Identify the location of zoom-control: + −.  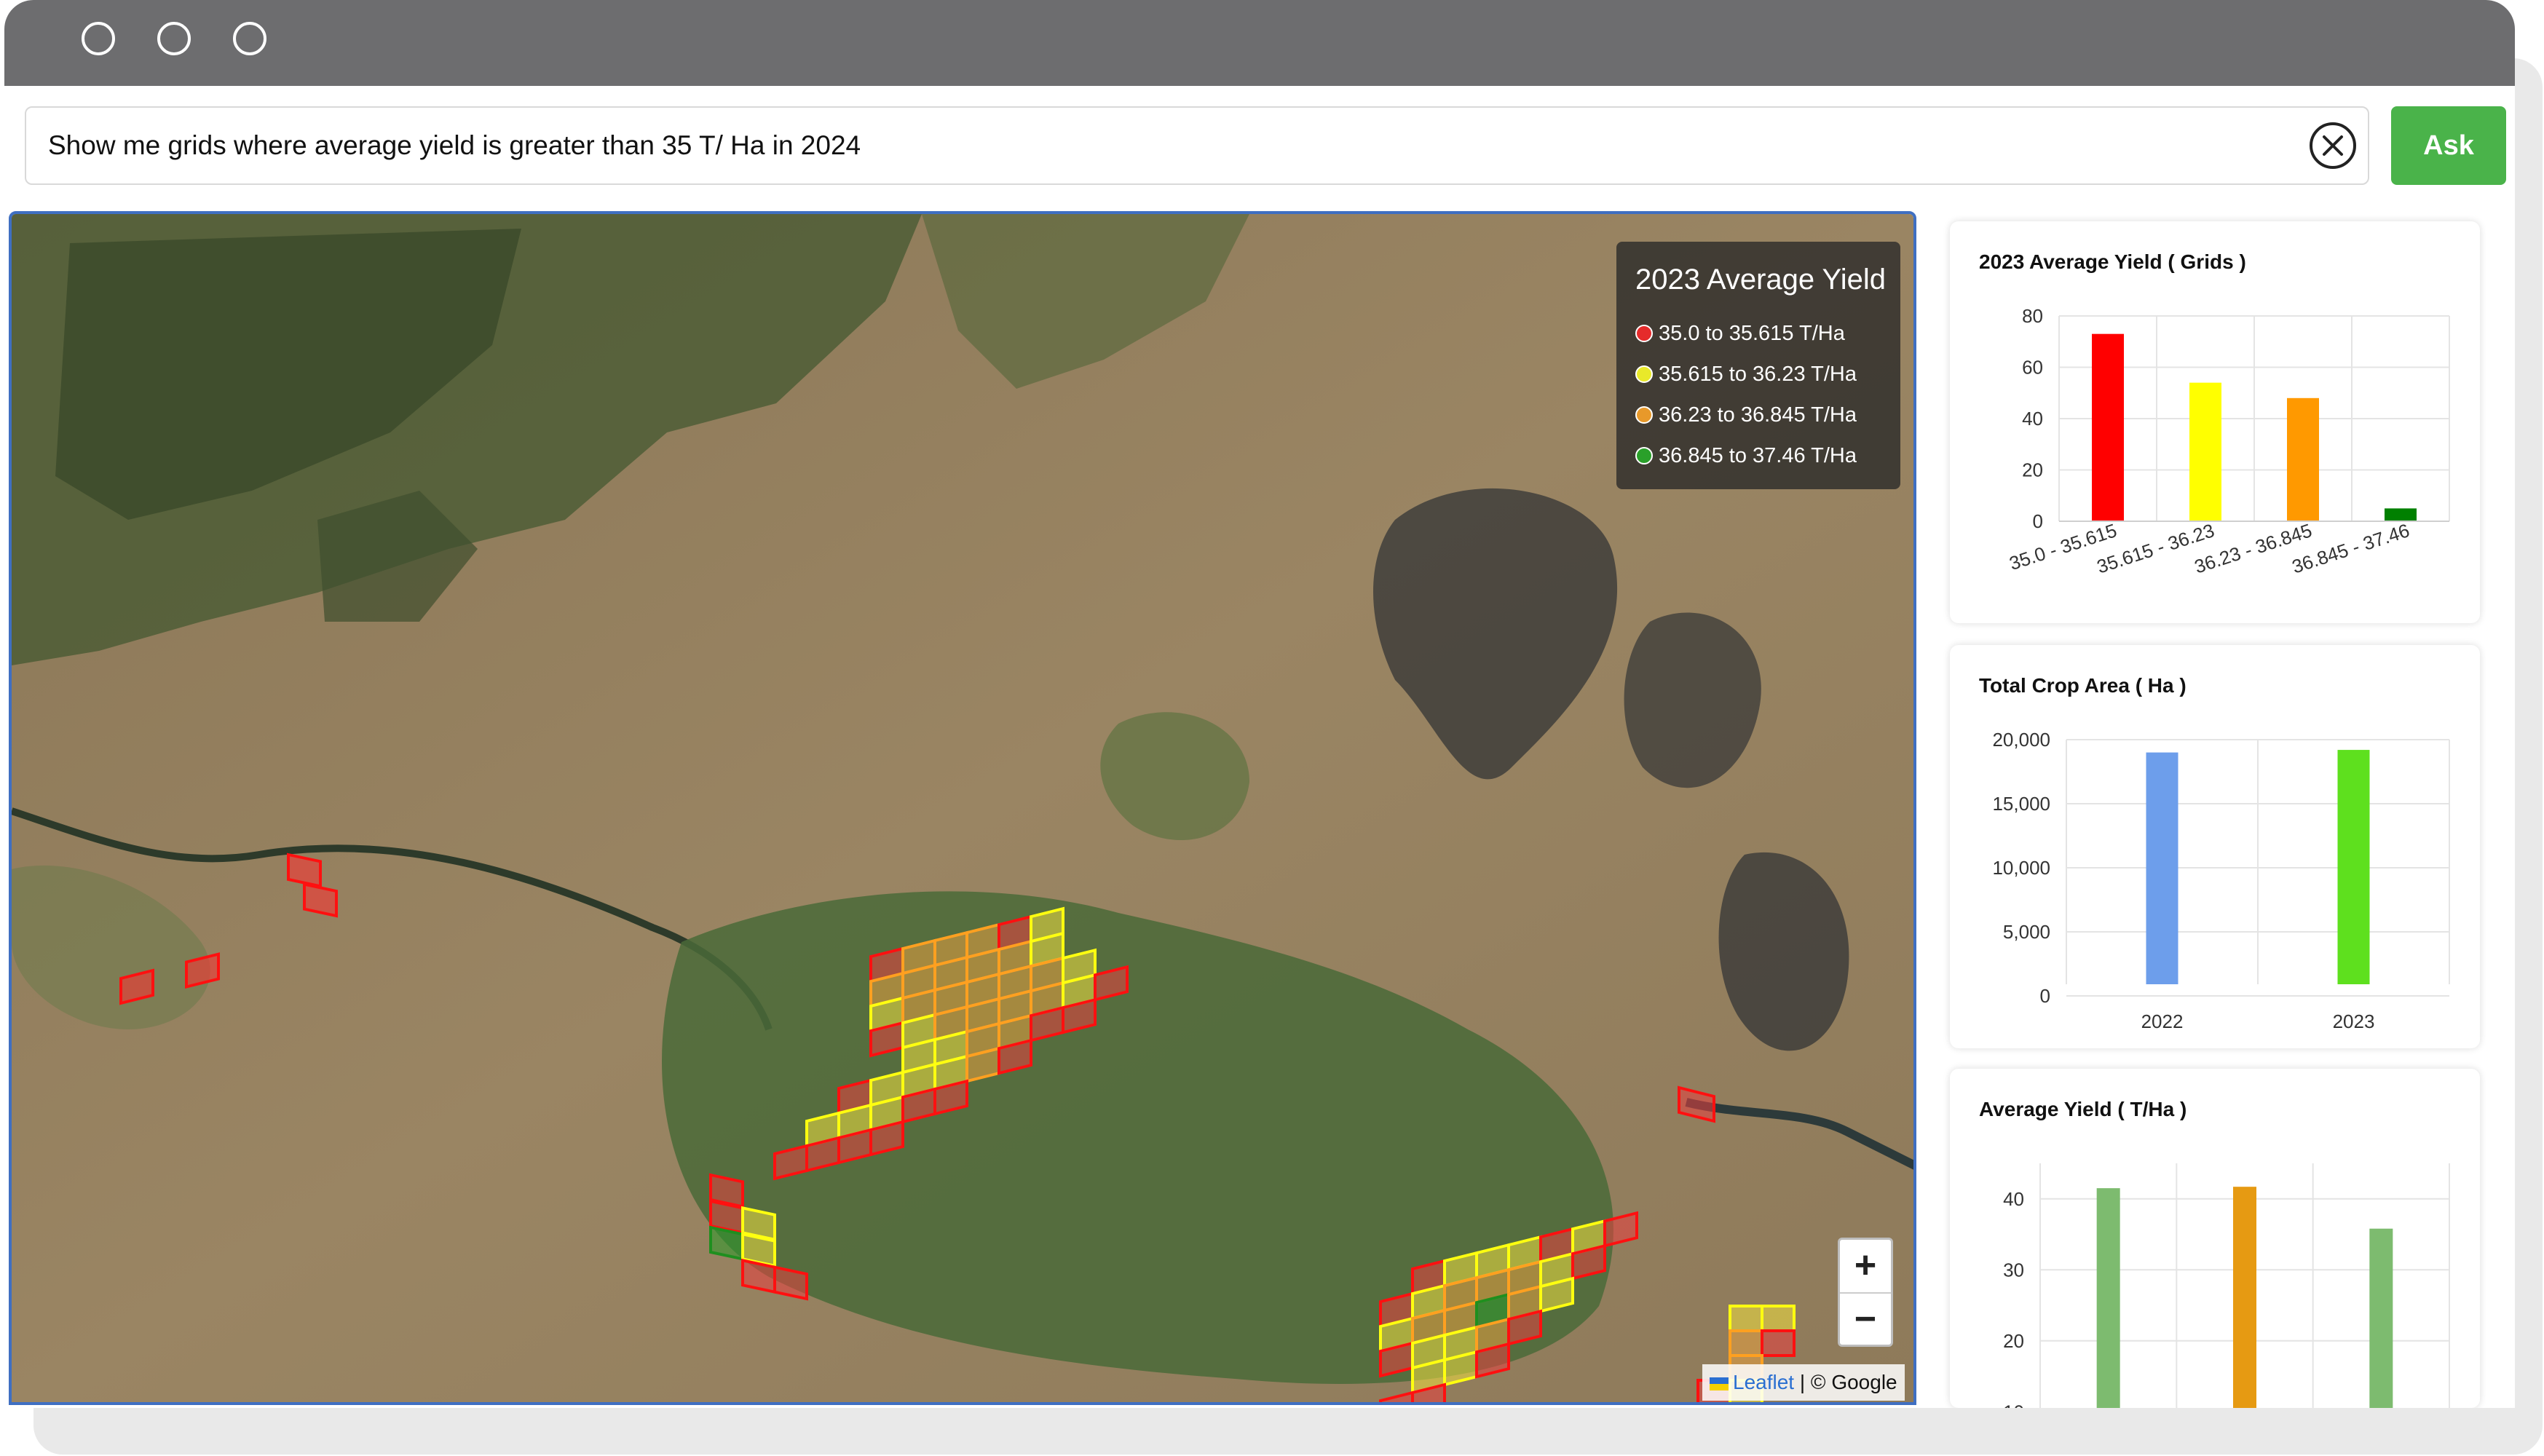
(1865, 1292).